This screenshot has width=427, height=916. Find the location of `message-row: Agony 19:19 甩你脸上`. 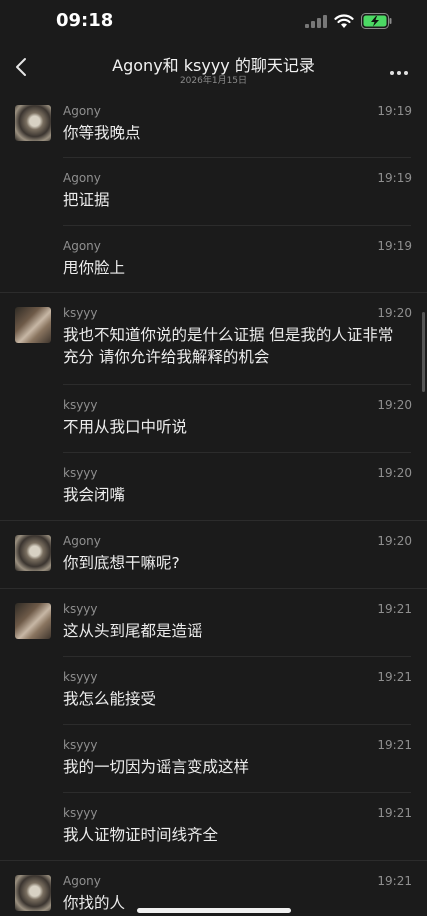

message-row: Agony 19:19 甩你脸上 is located at coordinates (213, 258).